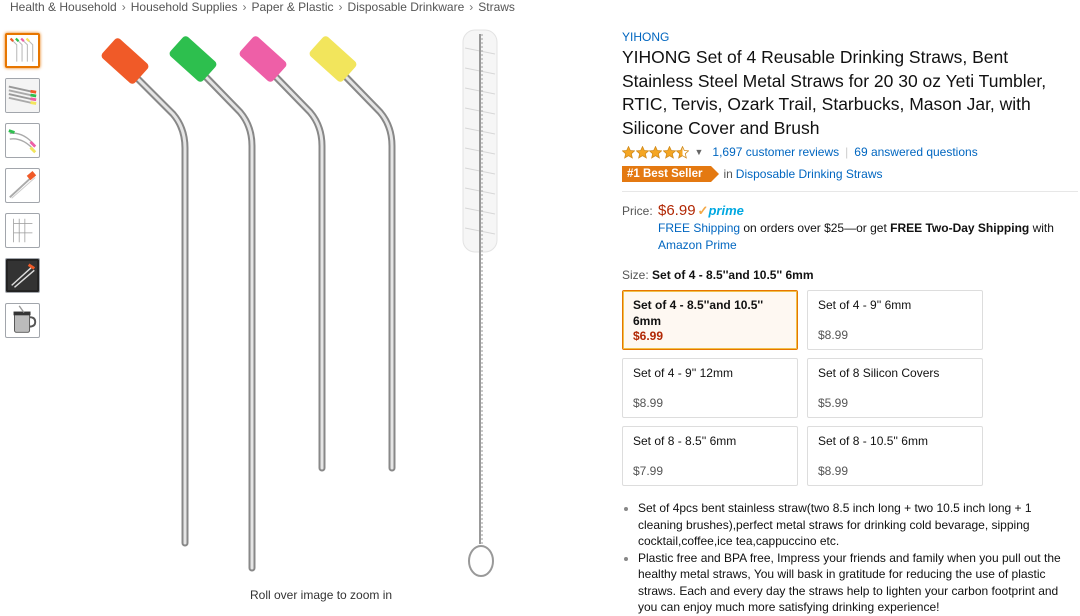  Describe the element at coordinates (184, 7) in the screenshot. I see `breadcrumb-household-supplies: Household Supplies` at that location.